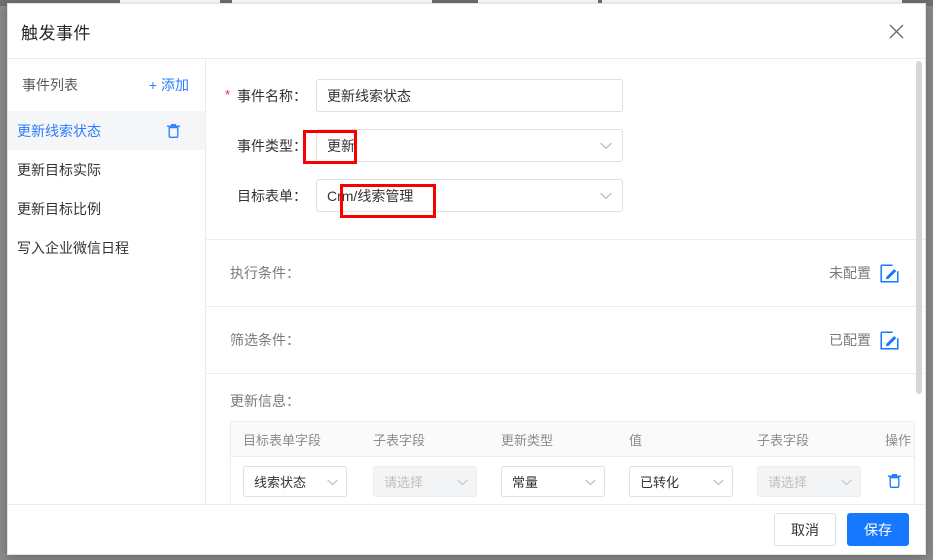 This screenshot has width=933, height=560. Describe the element at coordinates (106, 208) in the screenshot. I see `sidebar-item-update-target-ratio: 更新目标比例` at that location.